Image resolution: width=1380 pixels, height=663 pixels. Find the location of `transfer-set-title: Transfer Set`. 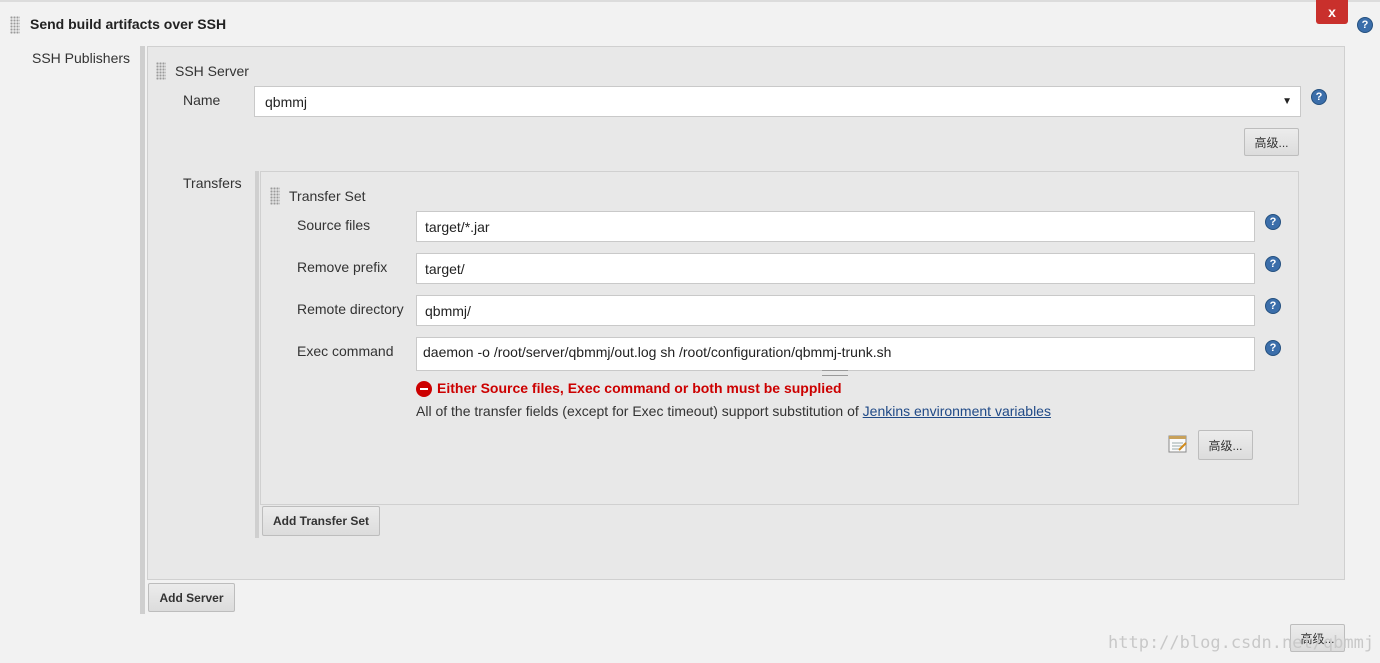

transfer-set-title: Transfer Set is located at coordinates (327, 196).